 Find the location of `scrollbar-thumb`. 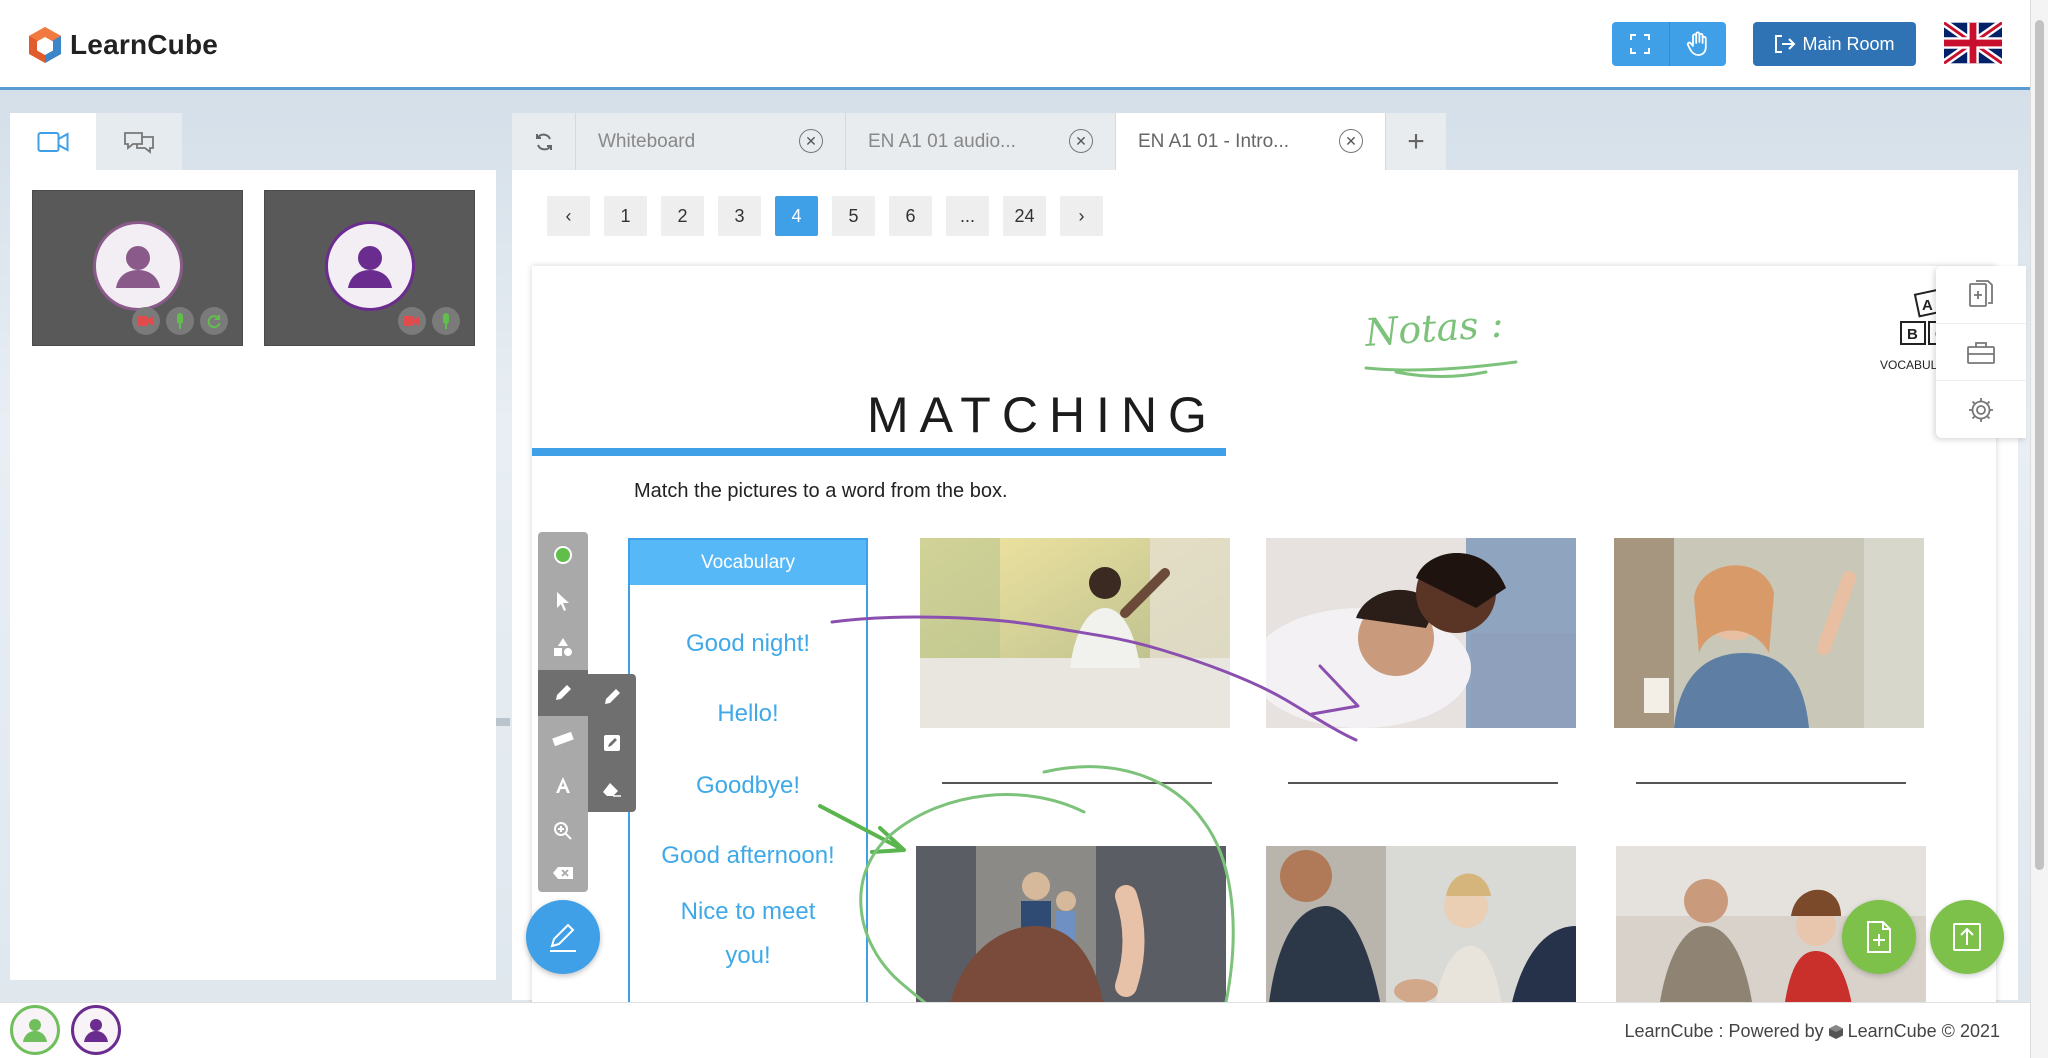

scrollbar-thumb is located at coordinates (2039, 445).